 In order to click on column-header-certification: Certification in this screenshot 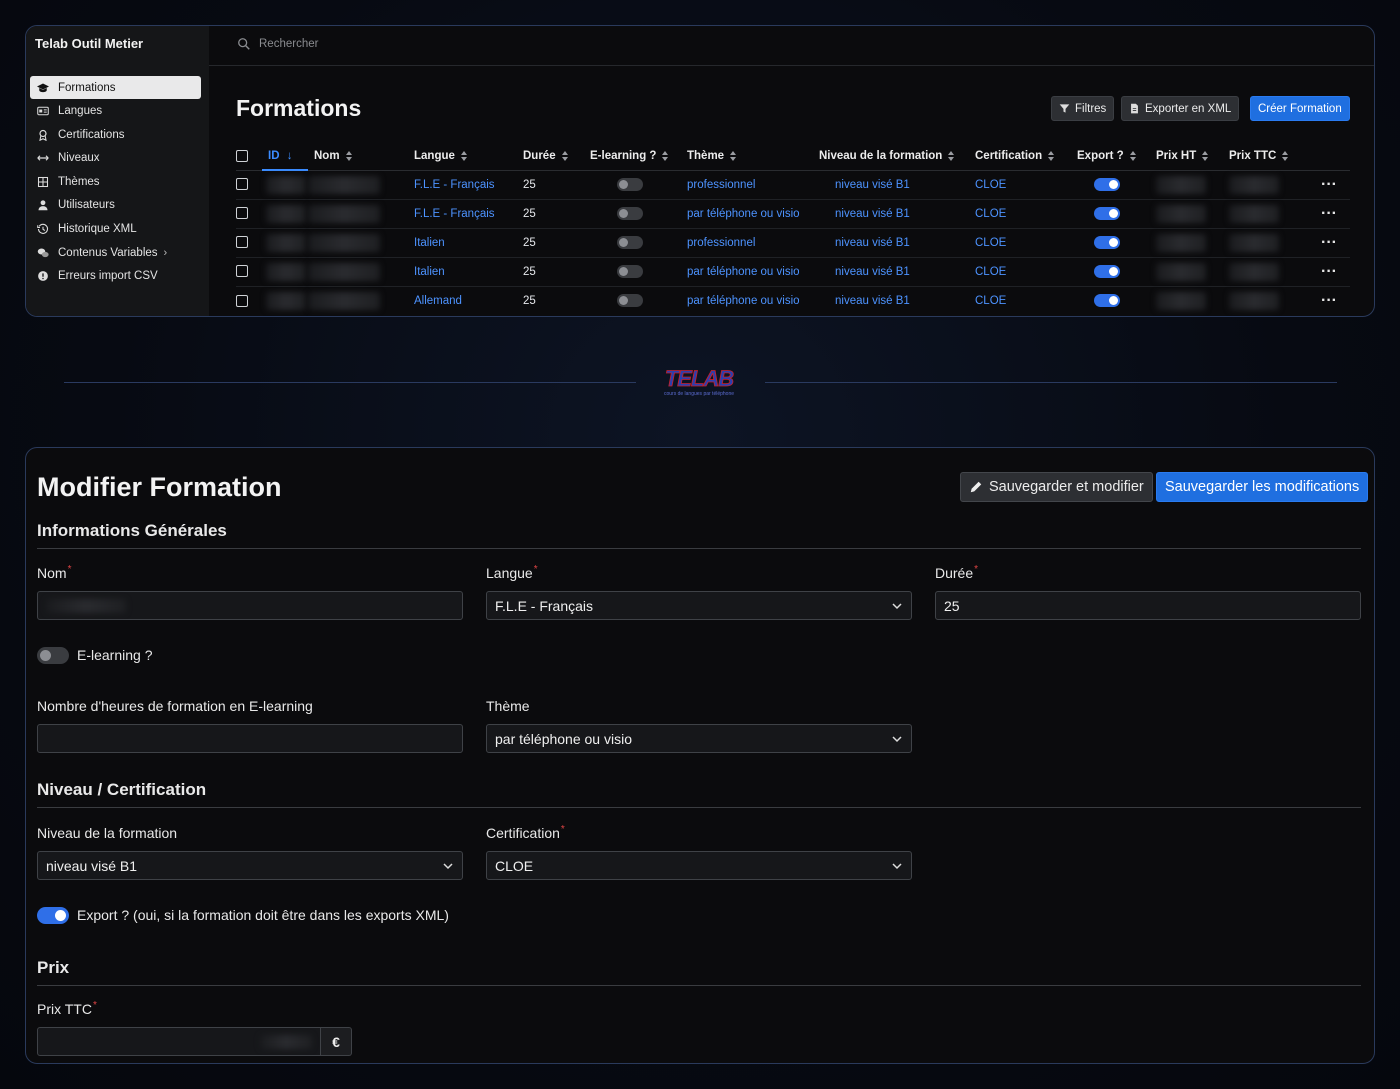, I will do `click(1026, 156)`.